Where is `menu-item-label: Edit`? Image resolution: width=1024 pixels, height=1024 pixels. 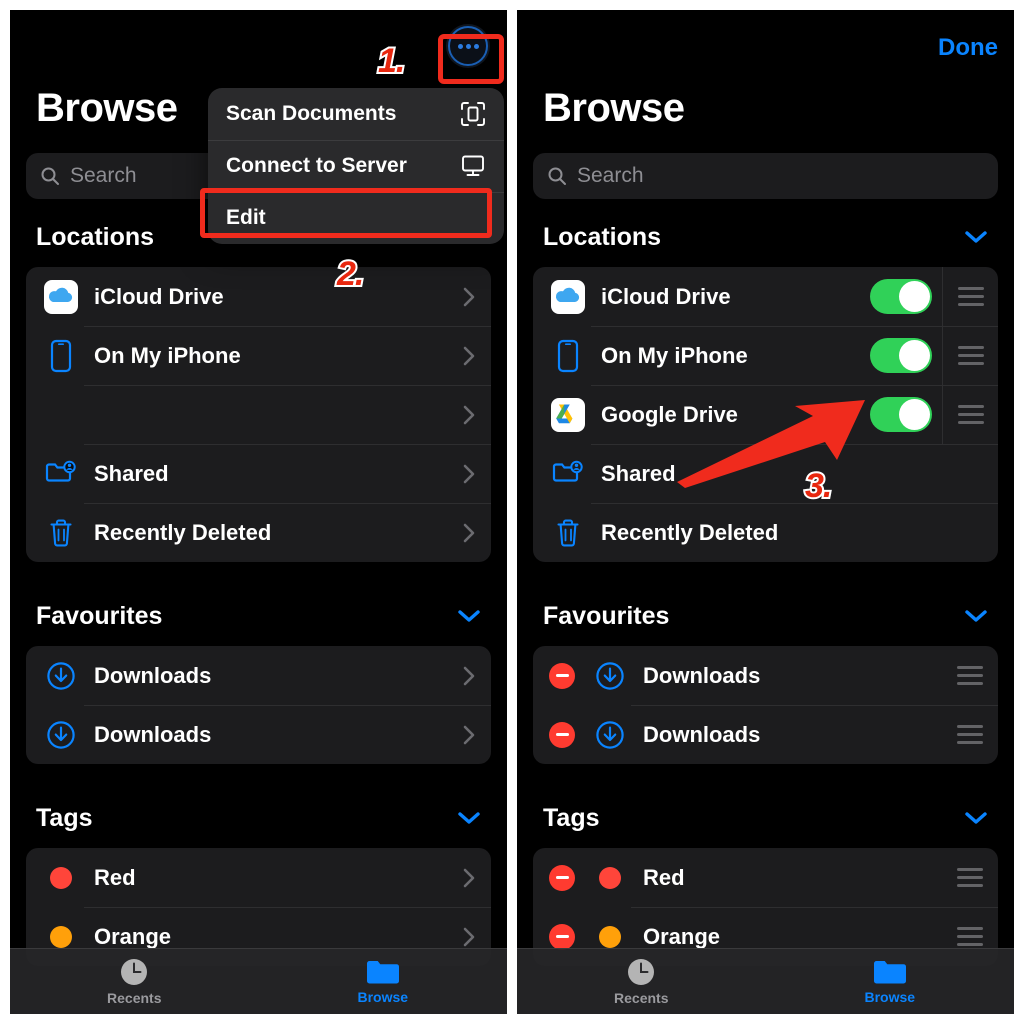 menu-item-label: Edit is located at coordinates (246, 217).